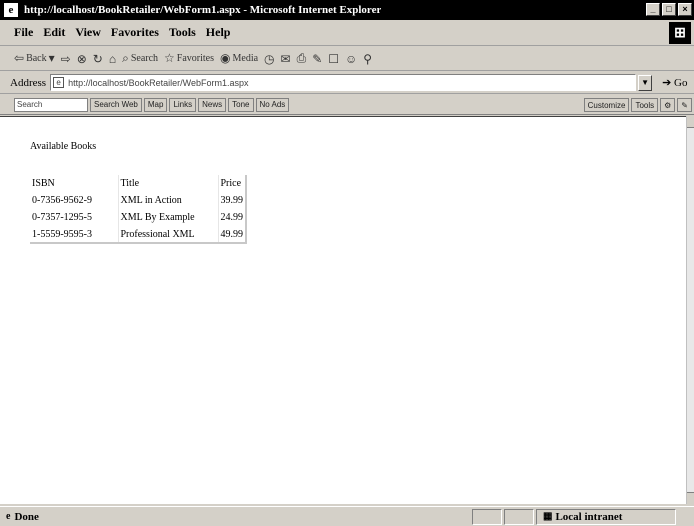  What do you see at coordinates (241, 104) in the screenshot?
I see `tone-button: Tone` at bounding box center [241, 104].